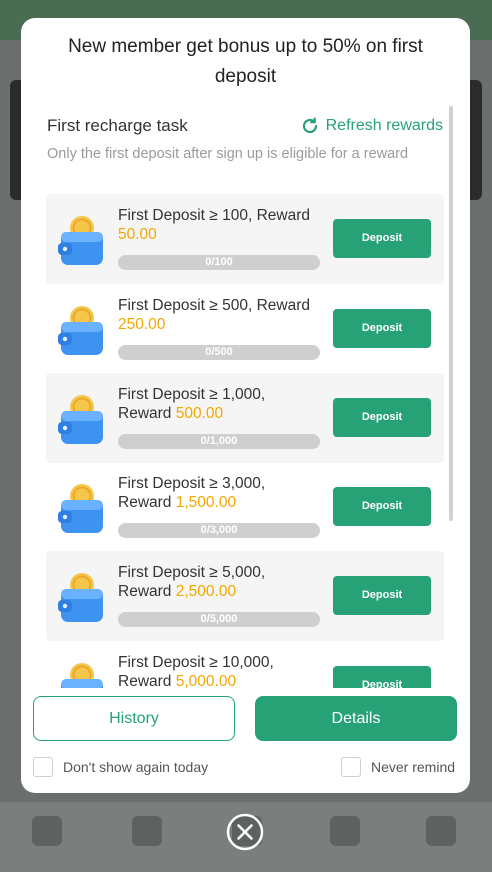 The image size is (492, 872). I want to click on close-icon, so click(245, 832).